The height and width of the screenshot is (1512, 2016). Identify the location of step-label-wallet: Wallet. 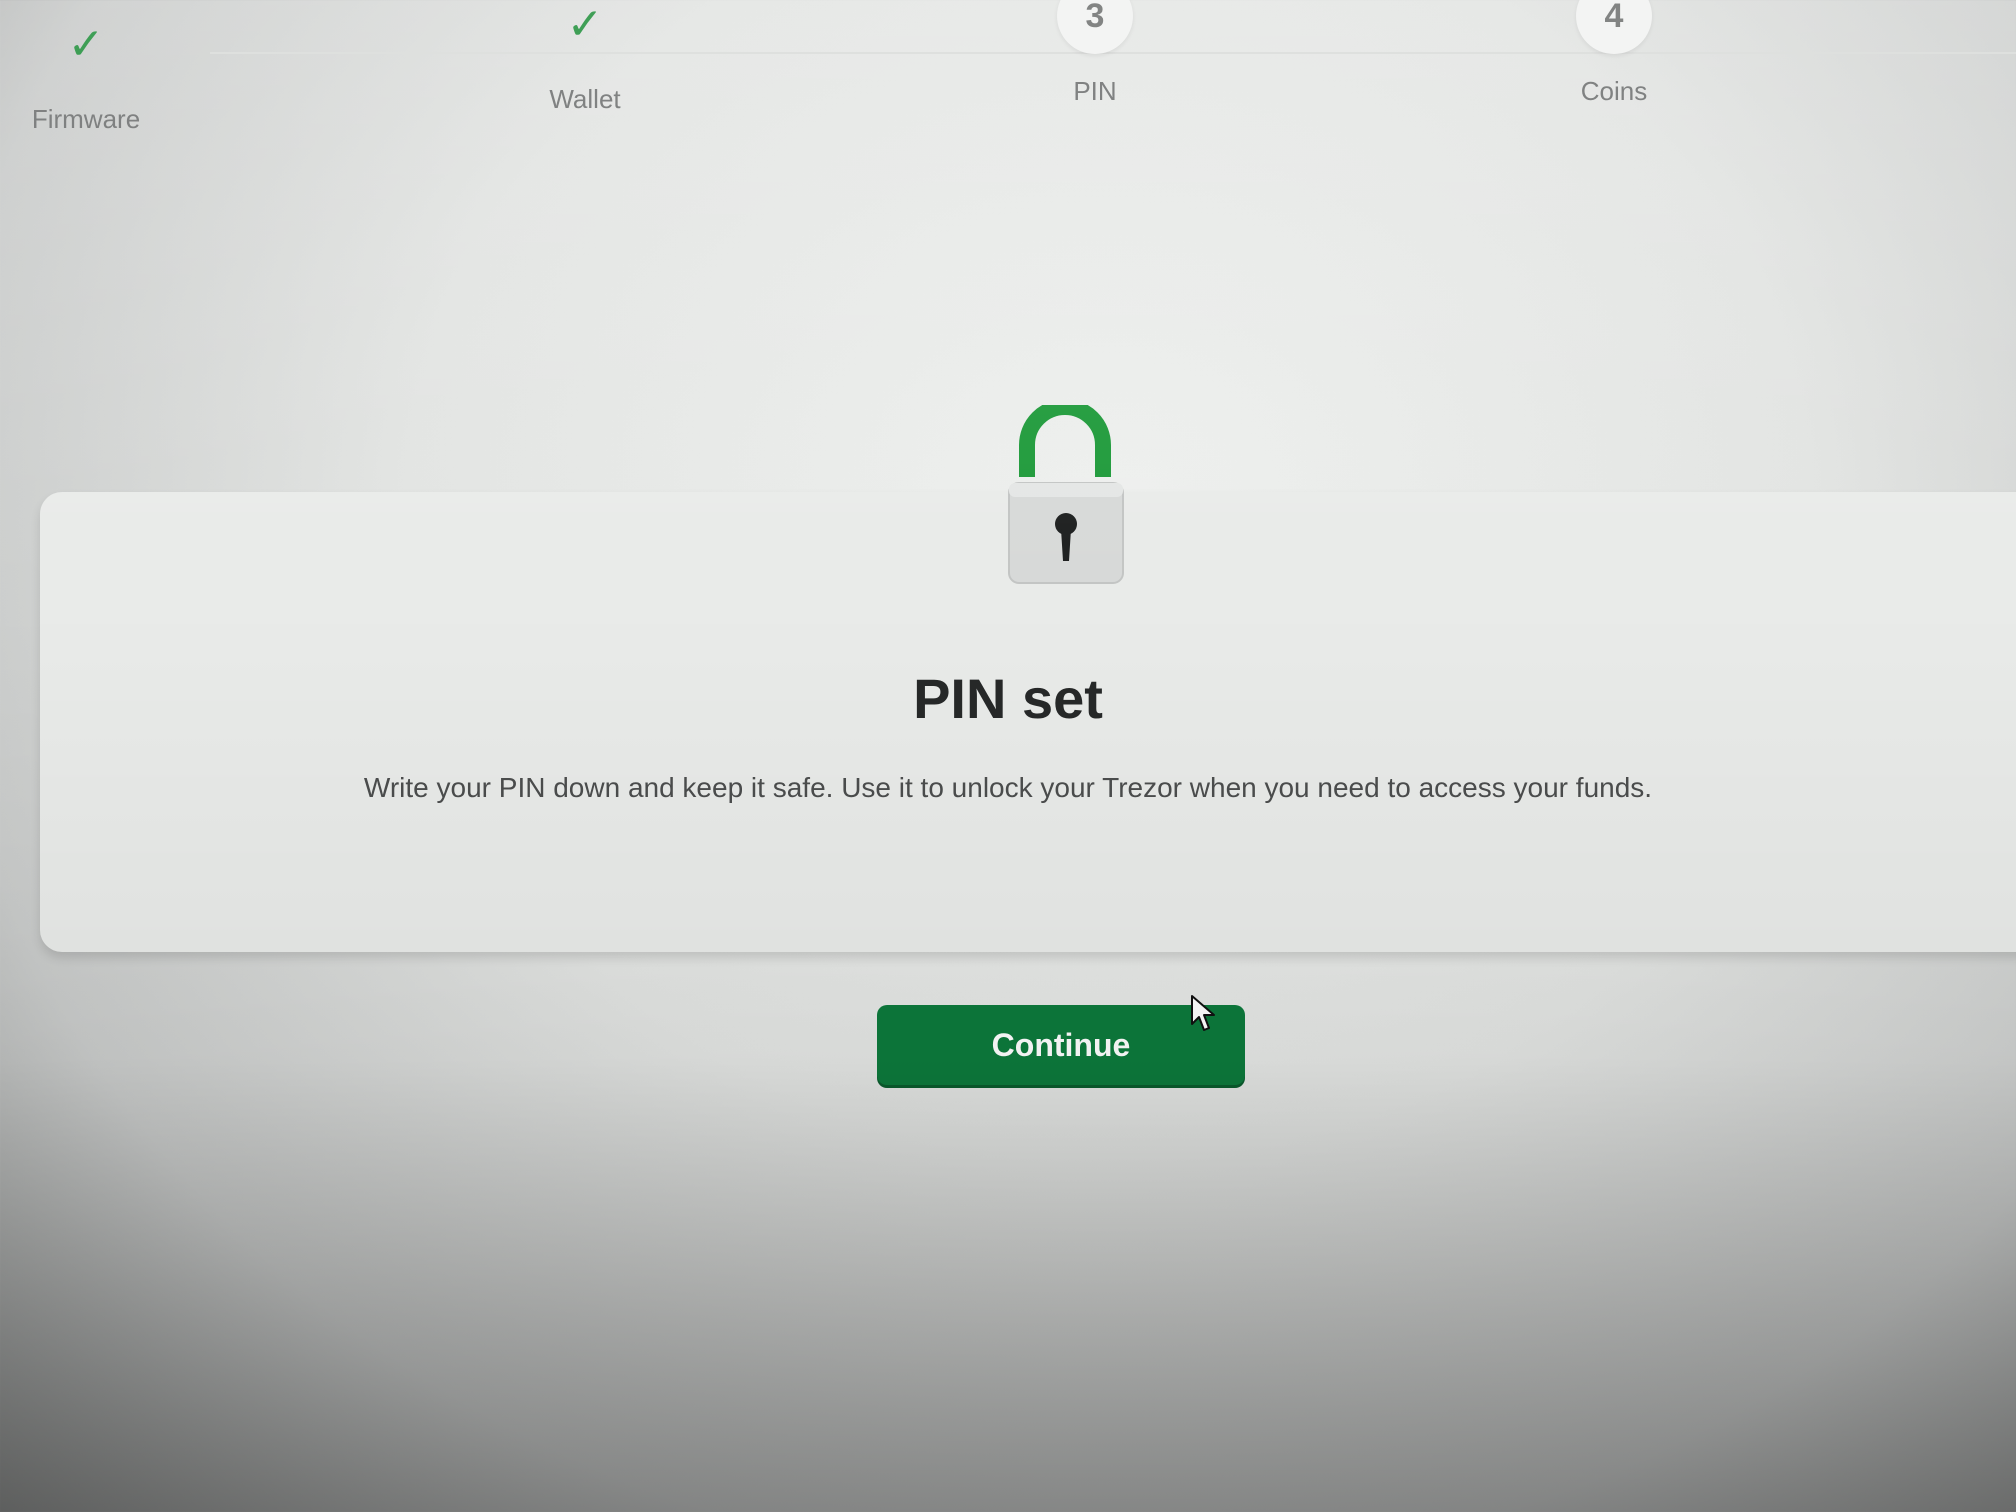
(585, 99).